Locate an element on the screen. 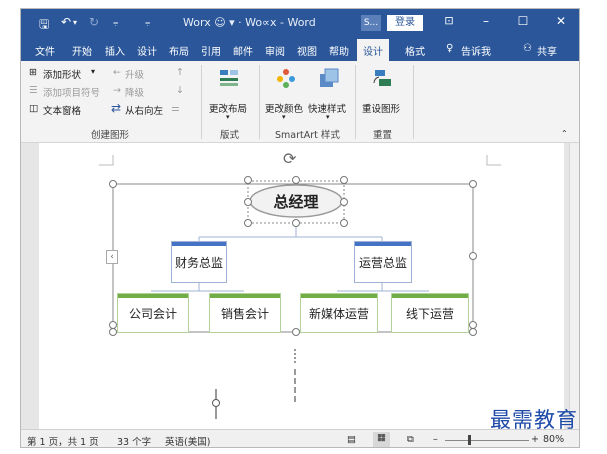 This screenshot has width=607, height=454. language-status: 英语(美国) is located at coordinates (187, 440).